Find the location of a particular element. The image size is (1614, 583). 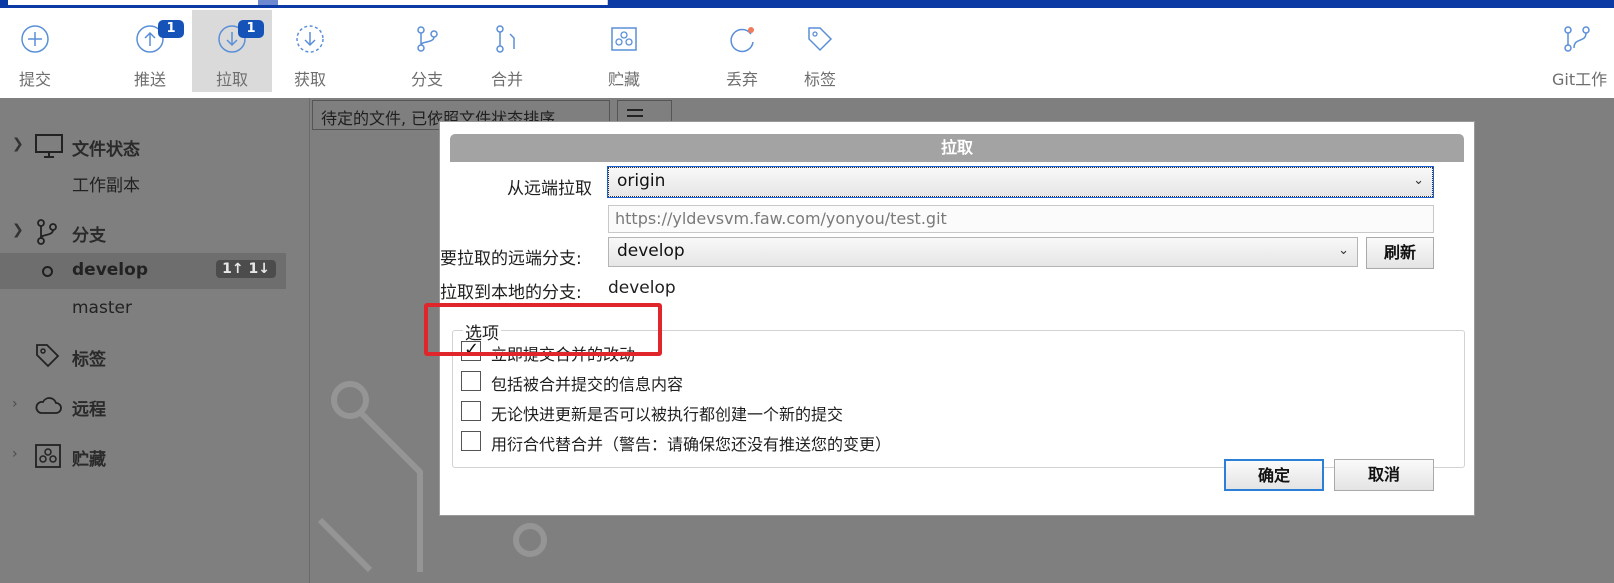

remote-branch-select-value: develop is located at coordinates (651, 251).